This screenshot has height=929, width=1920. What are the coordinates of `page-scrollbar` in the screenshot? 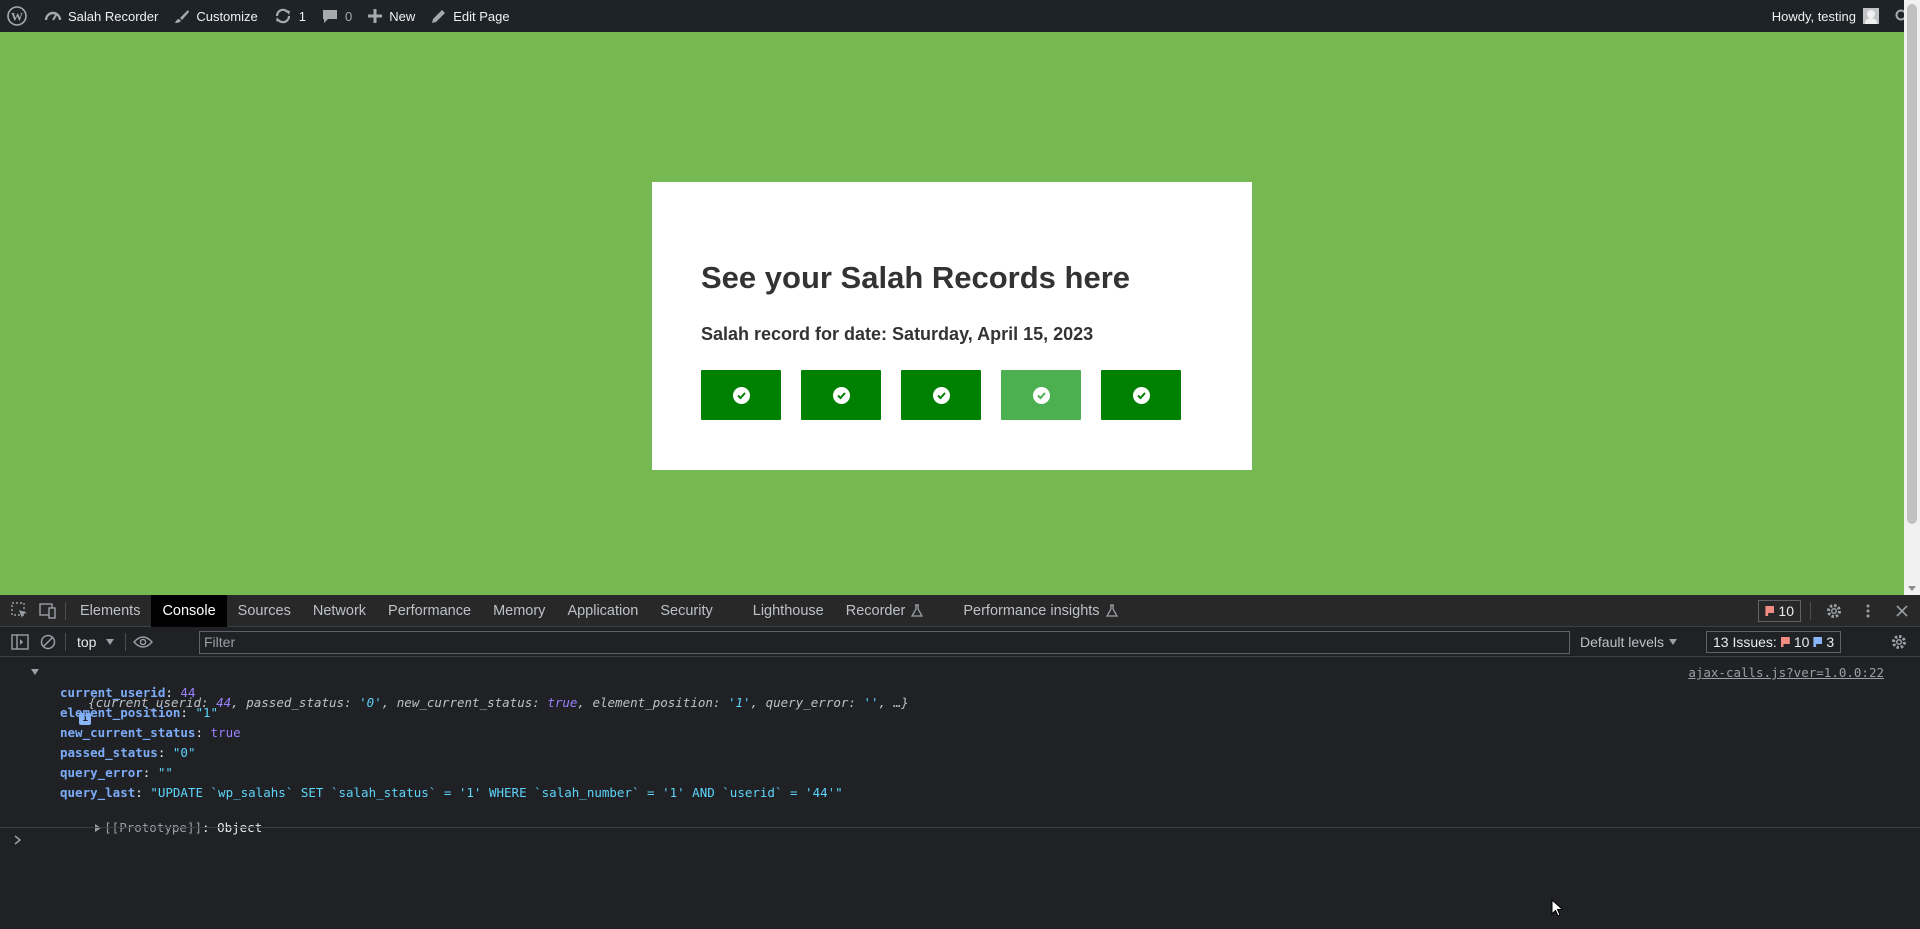 It's located at (1912, 297).